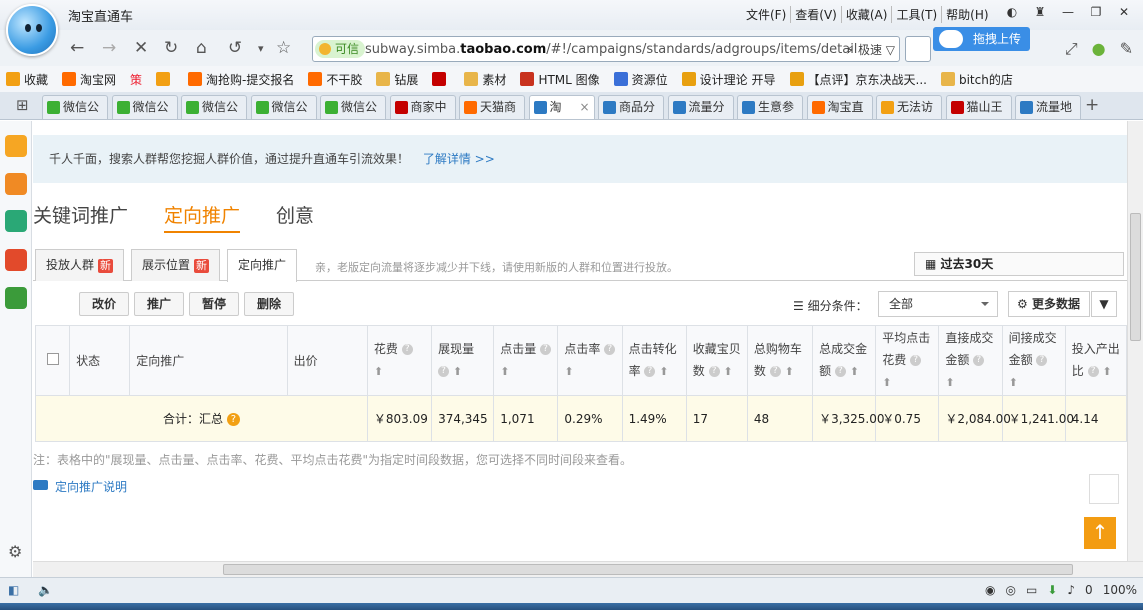 The image size is (1143, 610). What do you see at coordinates (397, 79) in the screenshot?
I see `bookmark-item: 钻展` at bounding box center [397, 79].